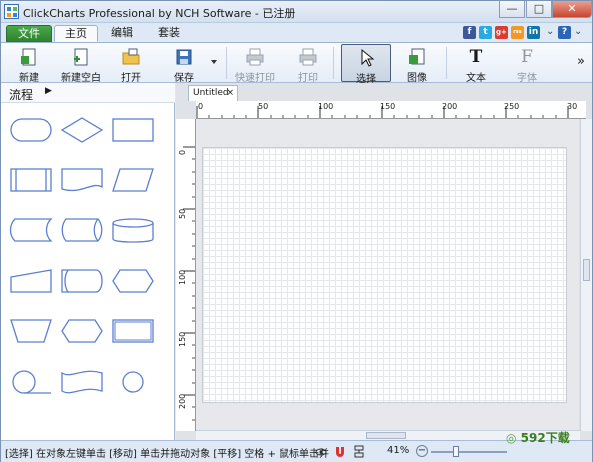  What do you see at coordinates (308, 78) in the screenshot?
I see `print-label: 打印` at bounding box center [308, 78].